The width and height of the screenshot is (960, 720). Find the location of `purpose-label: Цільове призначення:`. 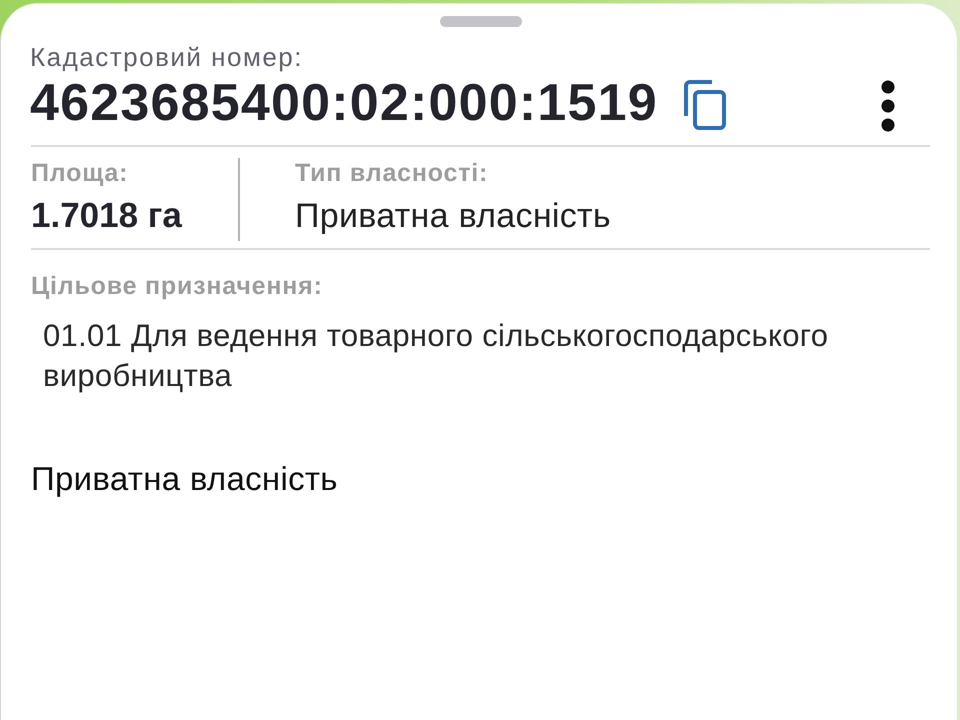

purpose-label: Цільове призначення: is located at coordinates (177, 286).